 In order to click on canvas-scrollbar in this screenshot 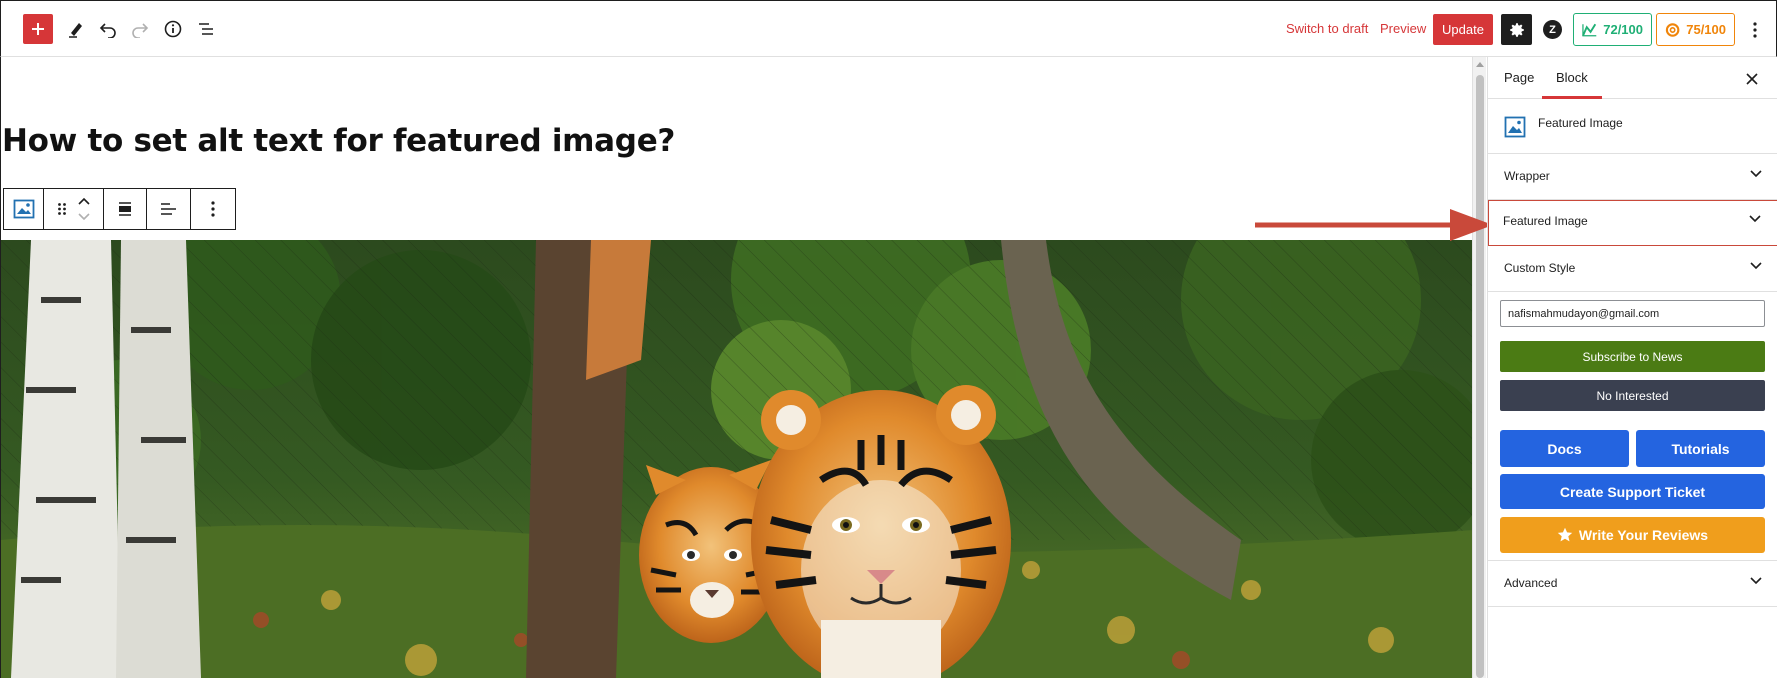, I will do `click(1479, 367)`.